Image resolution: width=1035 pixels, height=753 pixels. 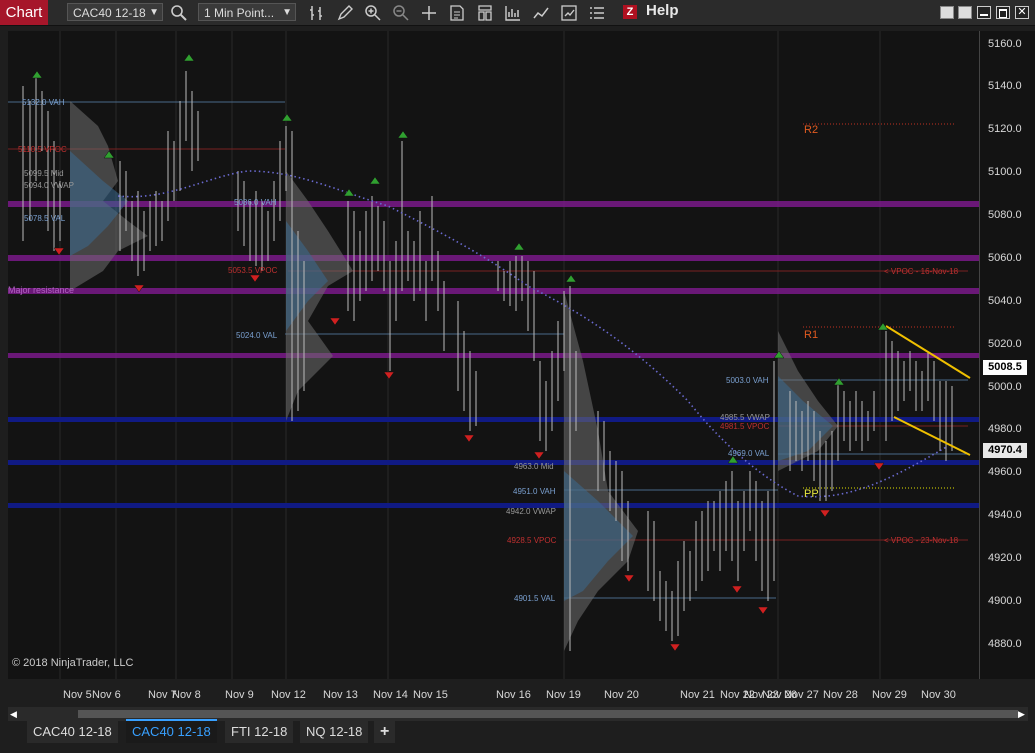 I want to click on price-tick: 5120.0, so click(x=1005, y=129).